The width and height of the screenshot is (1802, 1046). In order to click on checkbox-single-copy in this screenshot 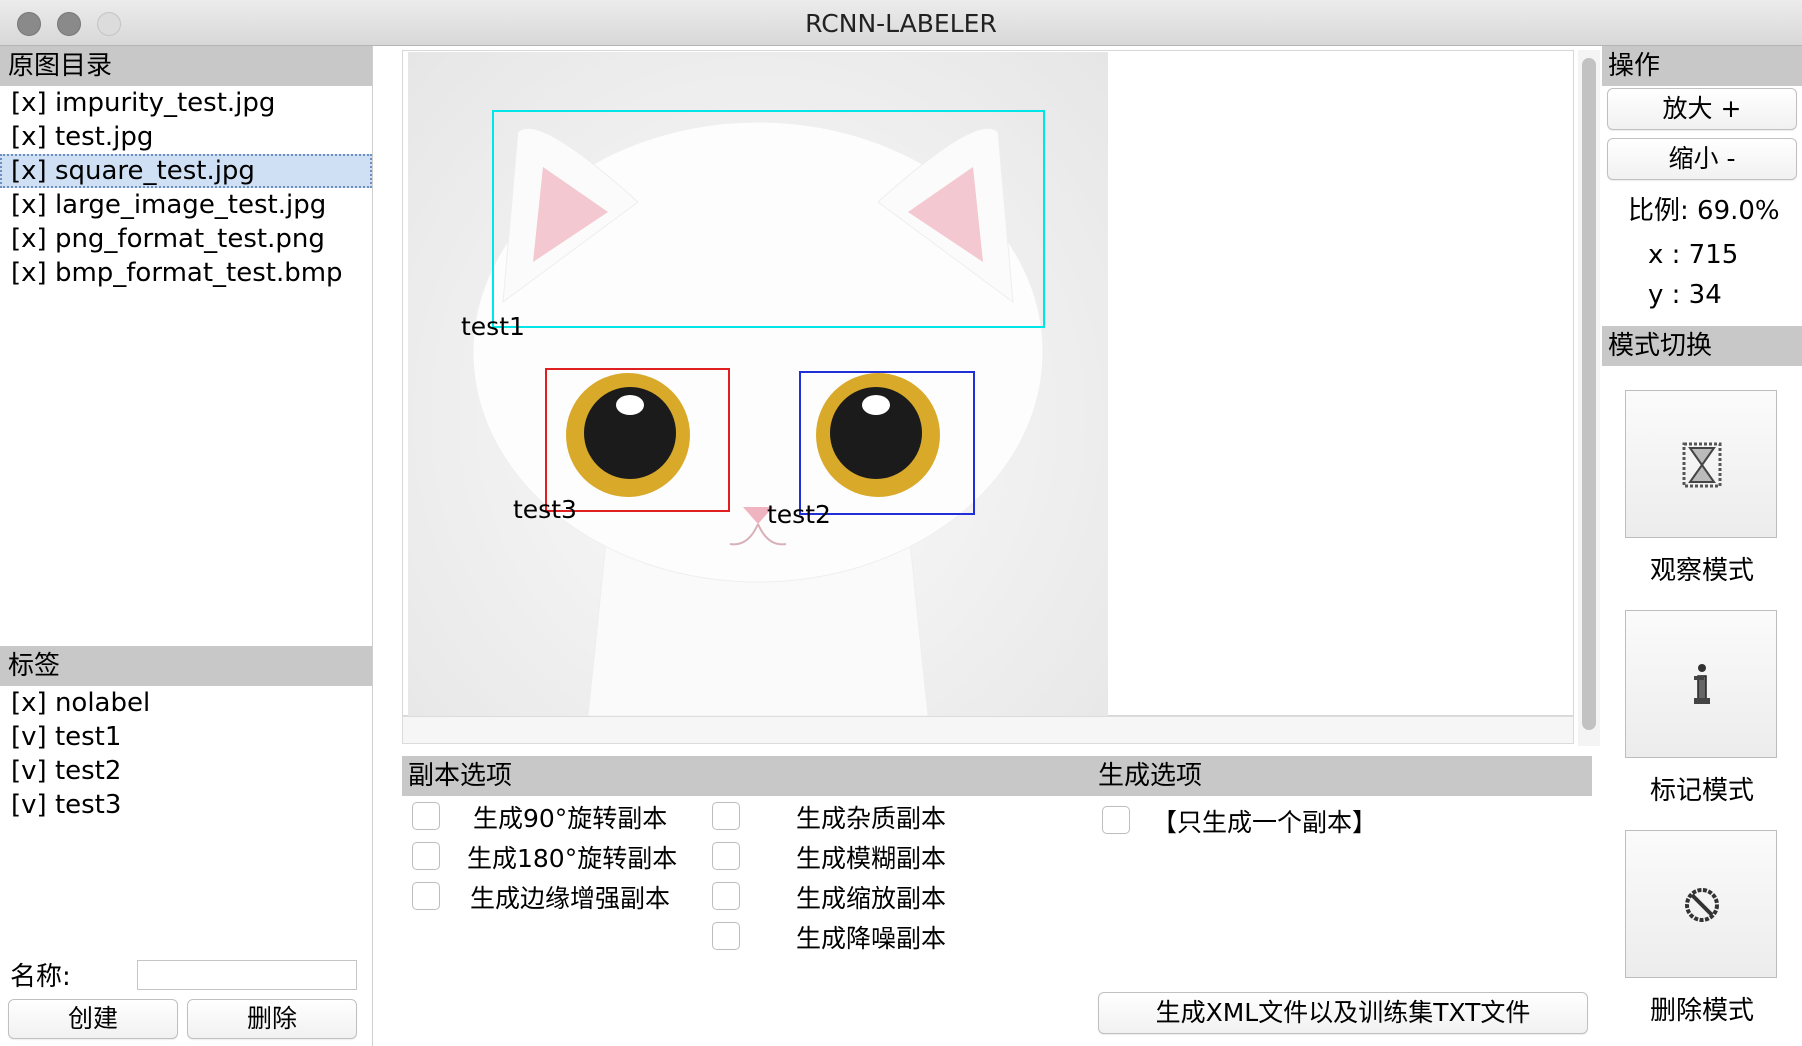, I will do `click(1116, 820)`.